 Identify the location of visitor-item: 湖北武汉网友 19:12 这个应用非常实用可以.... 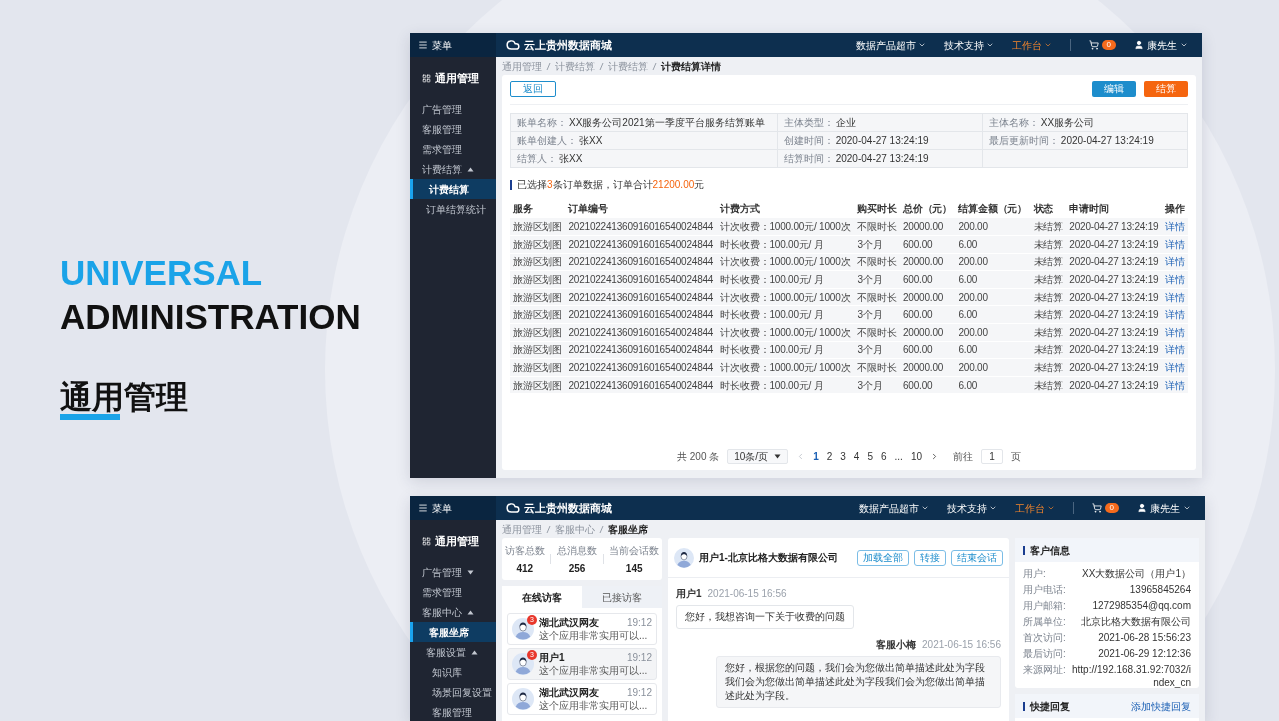
(582, 699).